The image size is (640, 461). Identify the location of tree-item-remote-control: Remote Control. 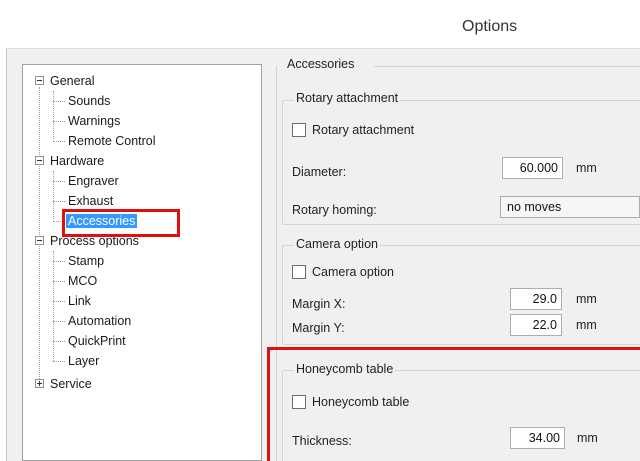
(112, 141).